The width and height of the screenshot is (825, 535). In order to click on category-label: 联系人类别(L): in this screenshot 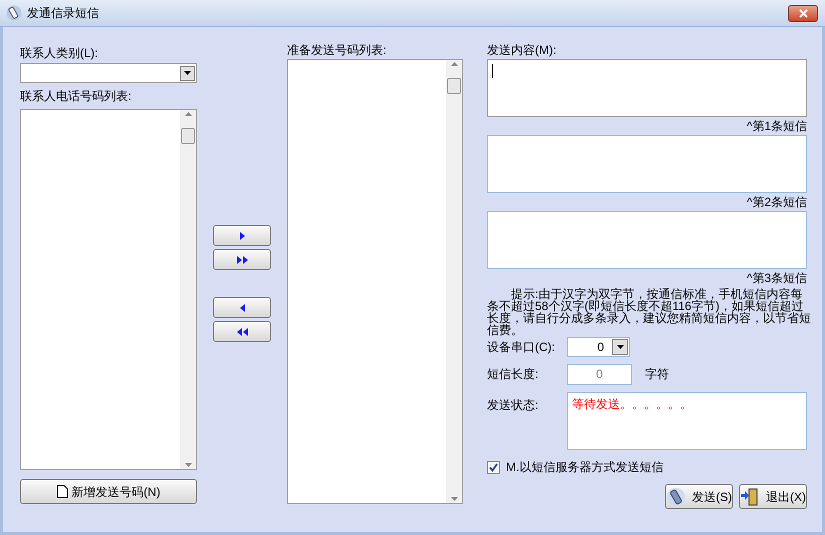, I will do `click(59, 53)`.